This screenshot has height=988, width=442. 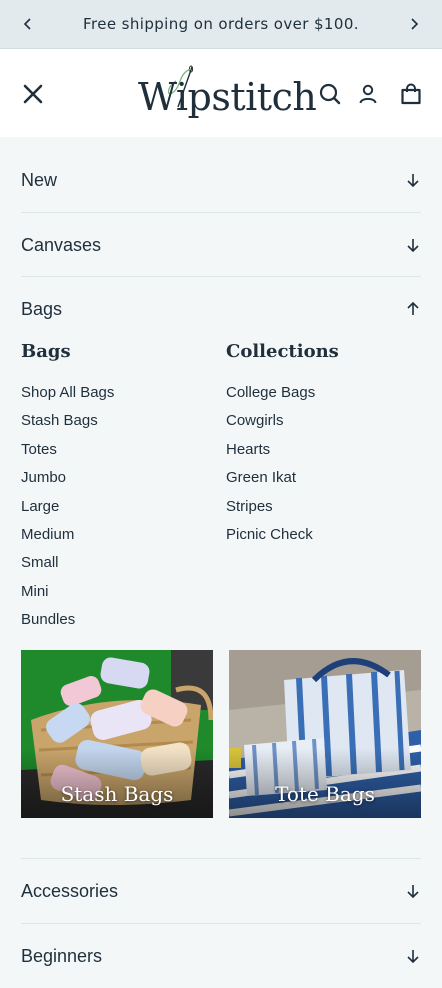 I want to click on link-stripes: Stripes, so click(x=249, y=506).